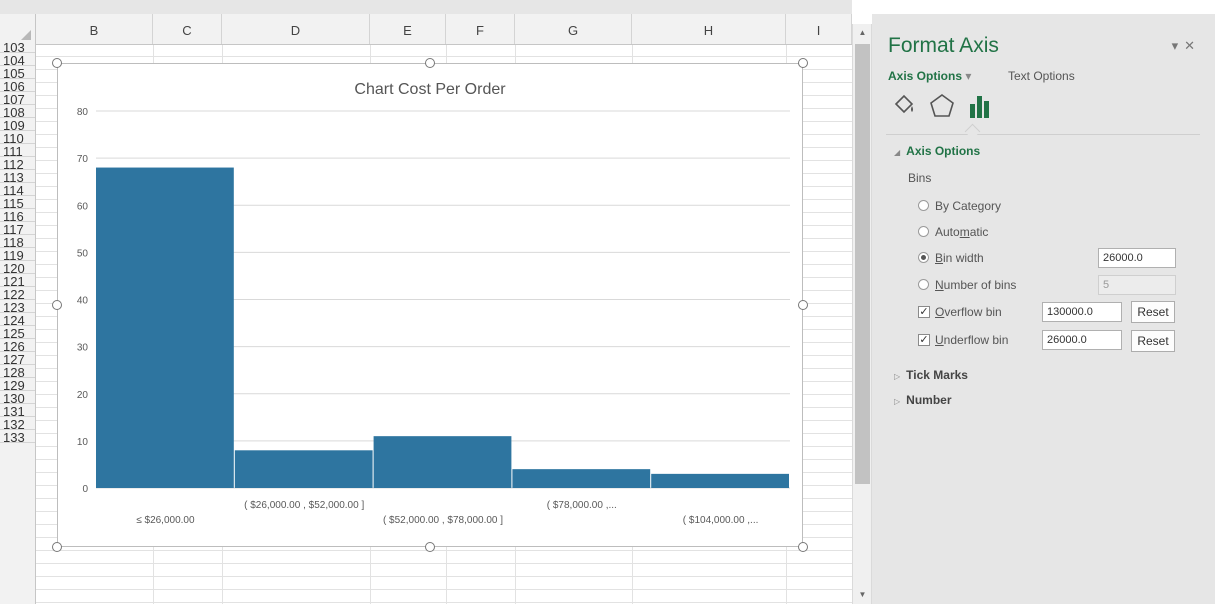 Image resolution: width=1215 pixels, height=604 pixels. I want to click on row-header-105: 105, so click(17, 72).